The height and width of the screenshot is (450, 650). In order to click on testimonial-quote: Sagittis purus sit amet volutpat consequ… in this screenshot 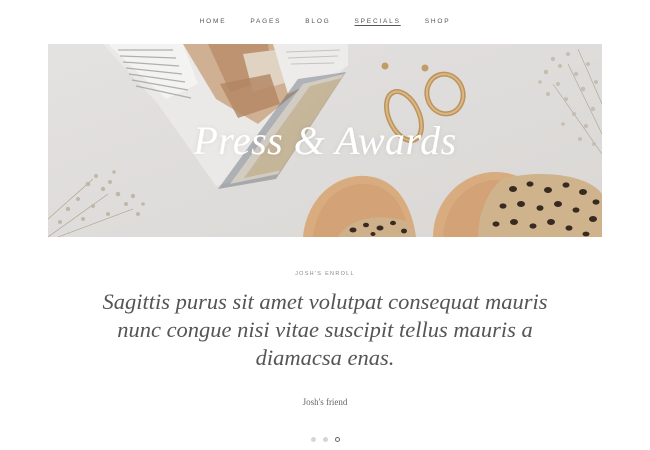, I will do `click(325, 329)`.